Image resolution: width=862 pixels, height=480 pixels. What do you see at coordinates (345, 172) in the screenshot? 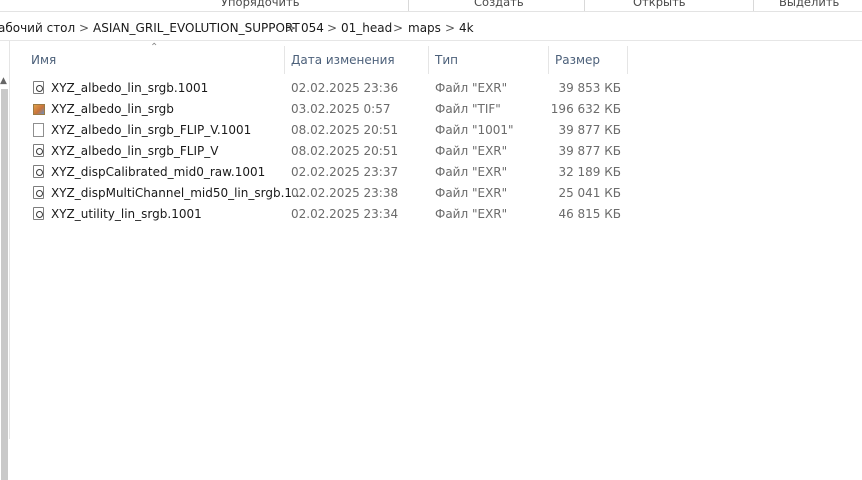
I see `file-date: 02.02.2025 23:37` at bounding box center [345, 172].